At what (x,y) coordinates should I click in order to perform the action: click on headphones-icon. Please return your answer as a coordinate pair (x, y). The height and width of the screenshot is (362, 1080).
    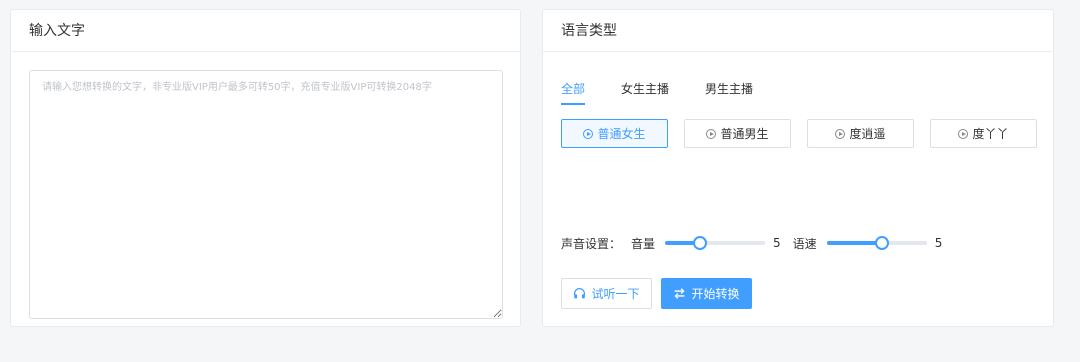
    Looking at the image, I should click on (579, 293).